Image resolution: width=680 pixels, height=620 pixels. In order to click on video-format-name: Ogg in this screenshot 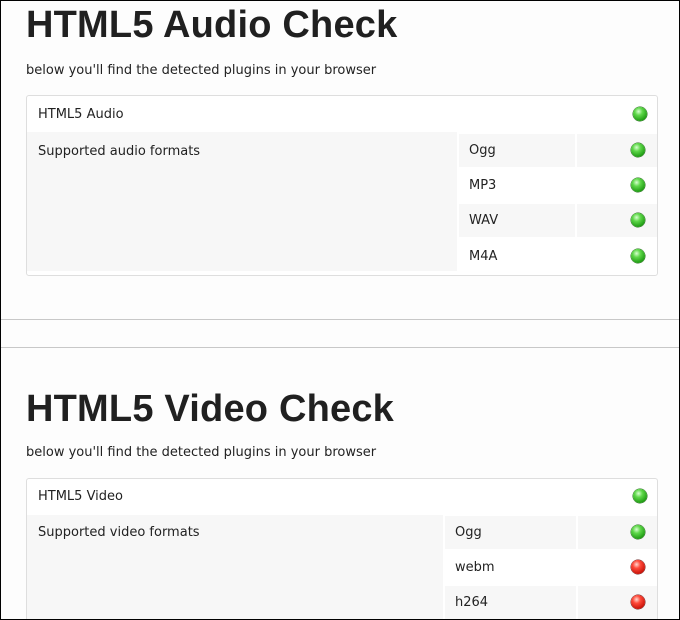, I will do `click(468, 532)`.